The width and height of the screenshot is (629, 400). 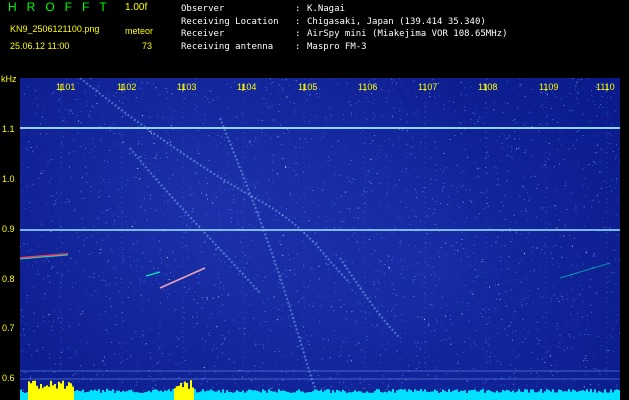 I want to click on y-tick-label: 1.1, so click(x=8, y=129).